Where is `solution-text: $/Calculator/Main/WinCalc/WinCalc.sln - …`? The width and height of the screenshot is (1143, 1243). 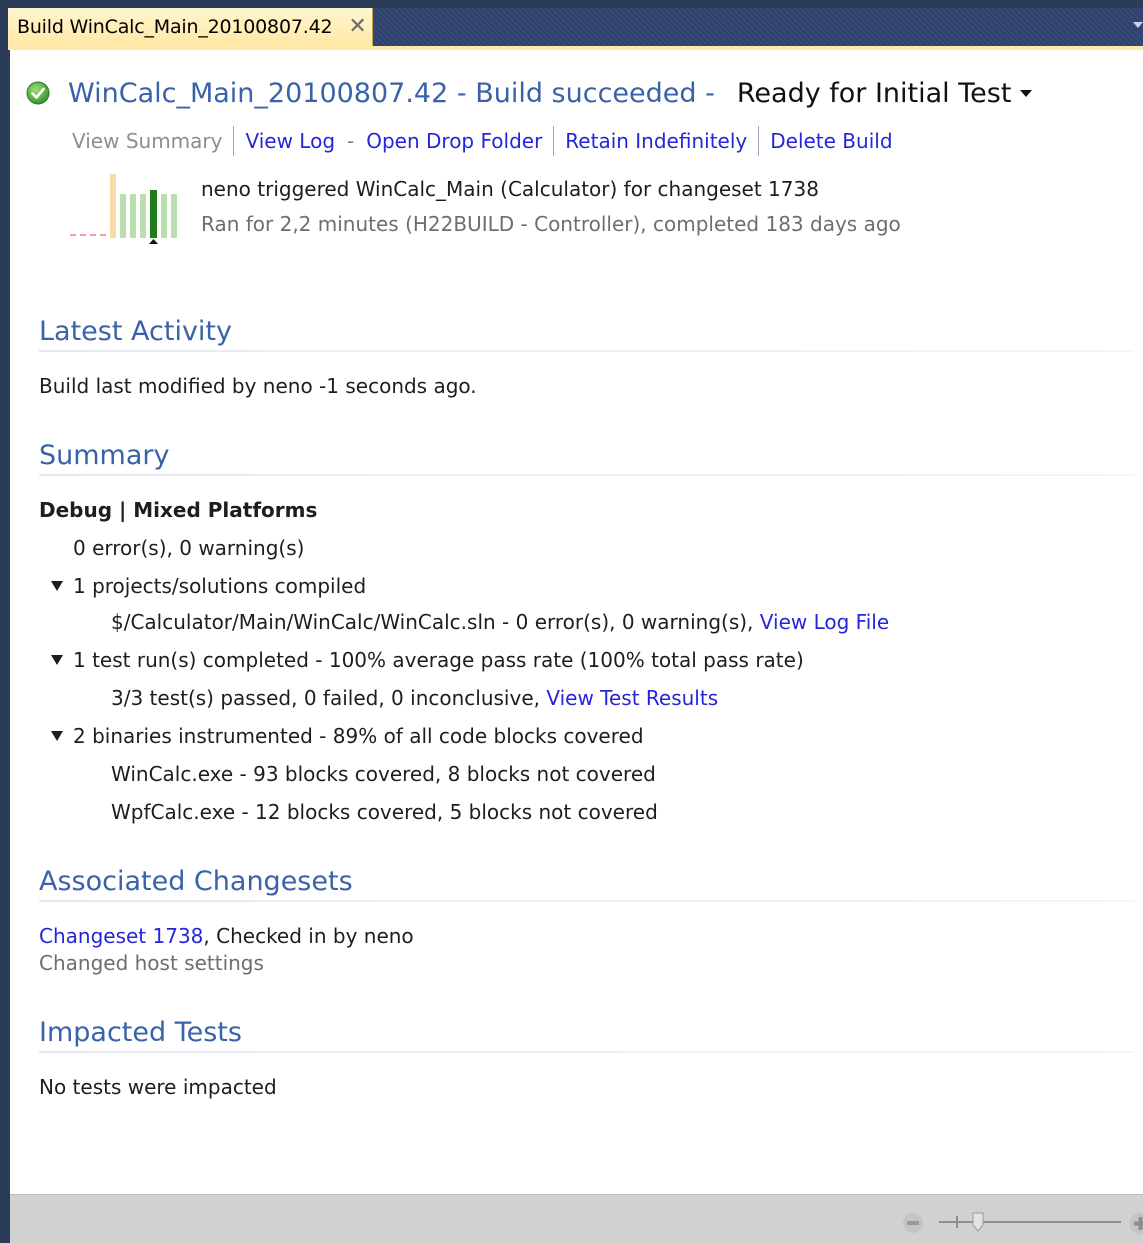 solution-text: $/Calculator/Main/WinCalc/WinCalc.sln - … is located at coordinates (432, 622).